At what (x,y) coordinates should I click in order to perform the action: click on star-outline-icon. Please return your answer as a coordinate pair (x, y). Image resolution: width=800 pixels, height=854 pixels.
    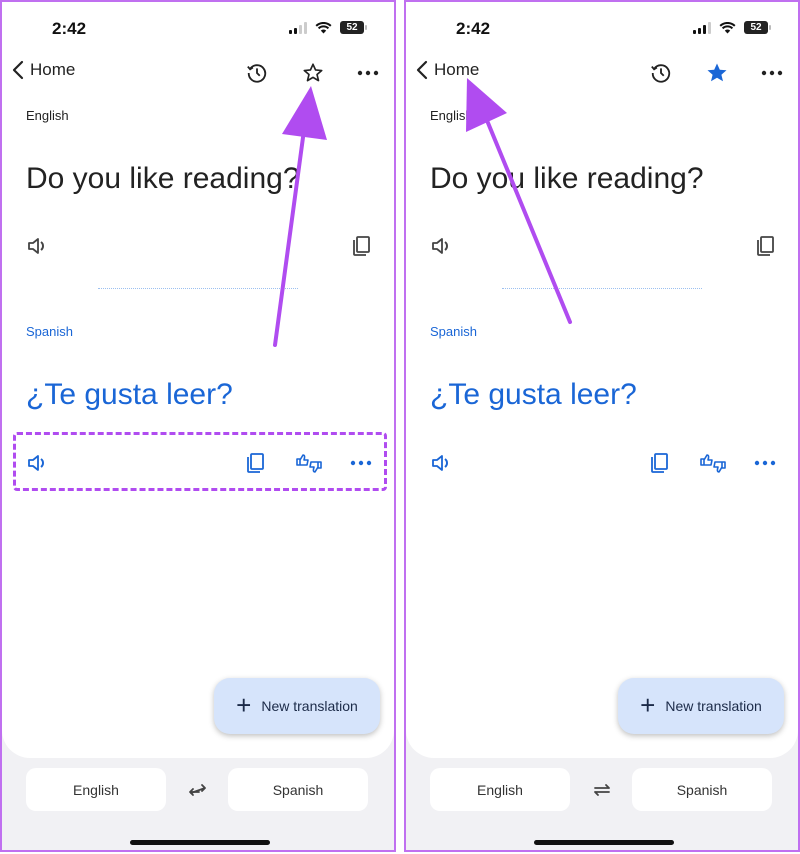
    Looking at the image, I should click on (313, 72).